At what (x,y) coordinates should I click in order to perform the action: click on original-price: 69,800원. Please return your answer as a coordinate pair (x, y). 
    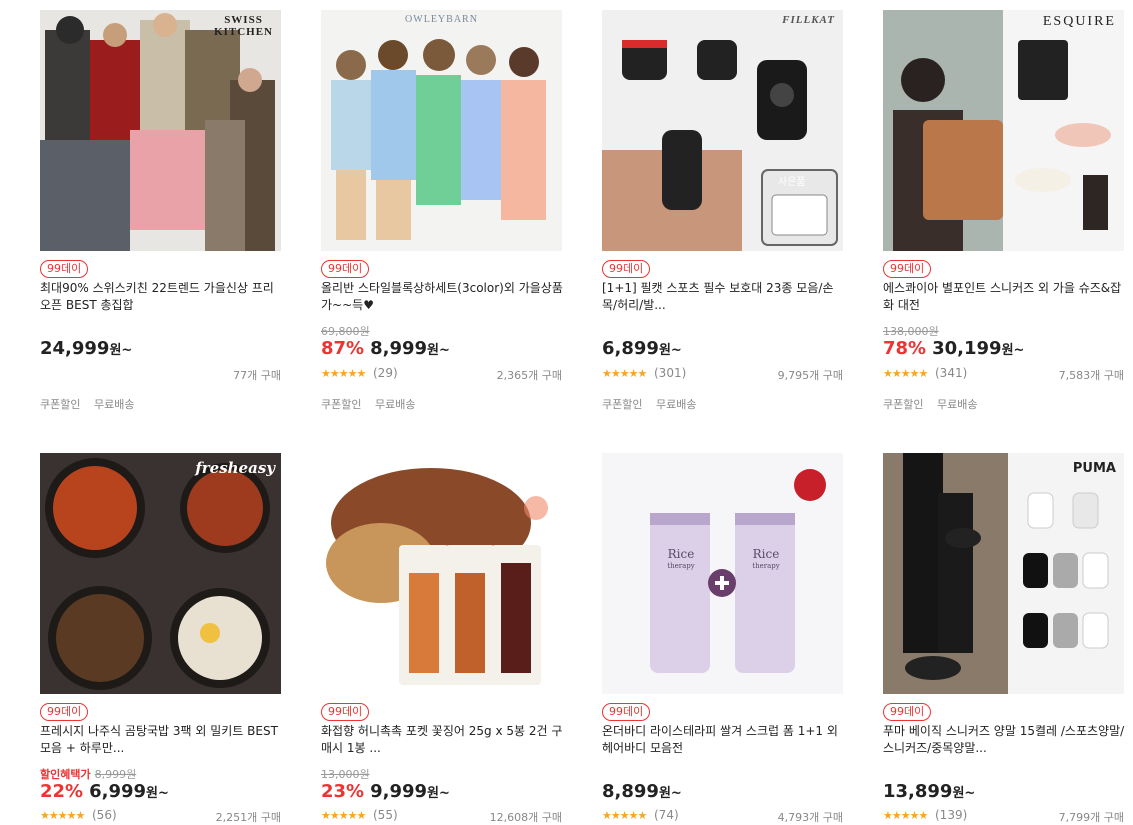
    Looking at the image, I should click on (345, 331).